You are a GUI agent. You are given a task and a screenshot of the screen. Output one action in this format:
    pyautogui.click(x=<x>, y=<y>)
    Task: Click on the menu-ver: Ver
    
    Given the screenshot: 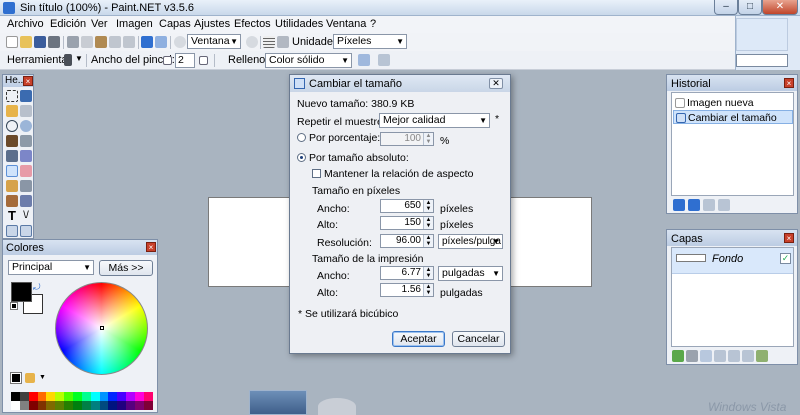 What is the action you would take?
    pyautogui.click(x=99, y=24)
    